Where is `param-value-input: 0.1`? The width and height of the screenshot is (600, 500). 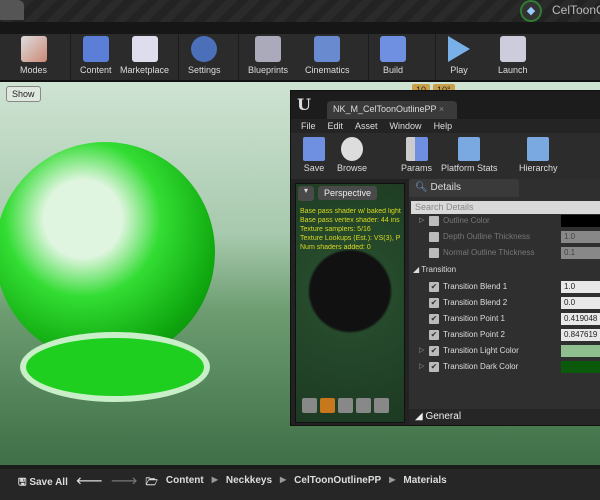
param-value-input: 0.1 is located at coordinates (580, 253).